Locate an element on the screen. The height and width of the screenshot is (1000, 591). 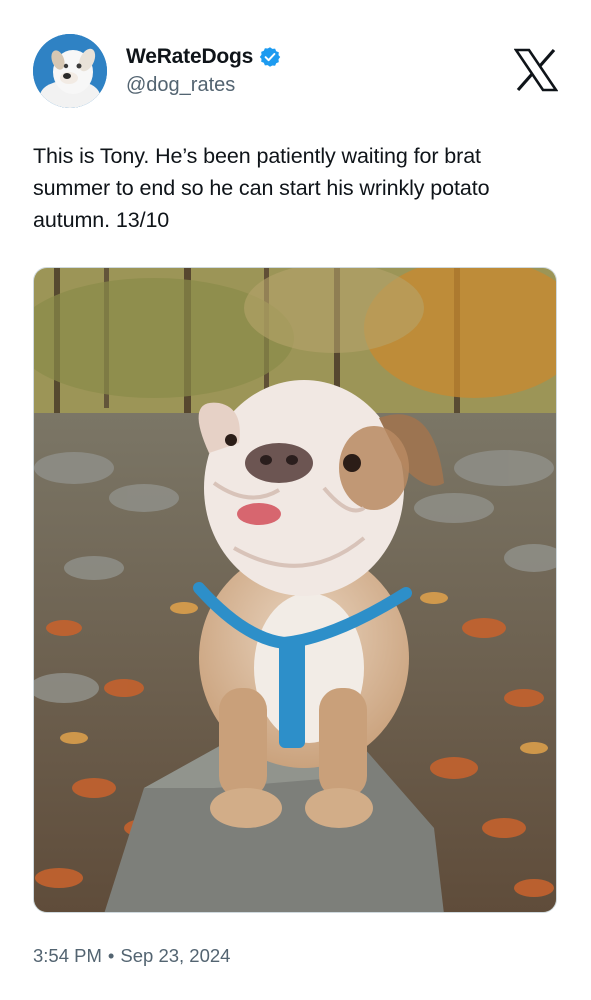
x-logo-icon is located at coordinates (536, 70).